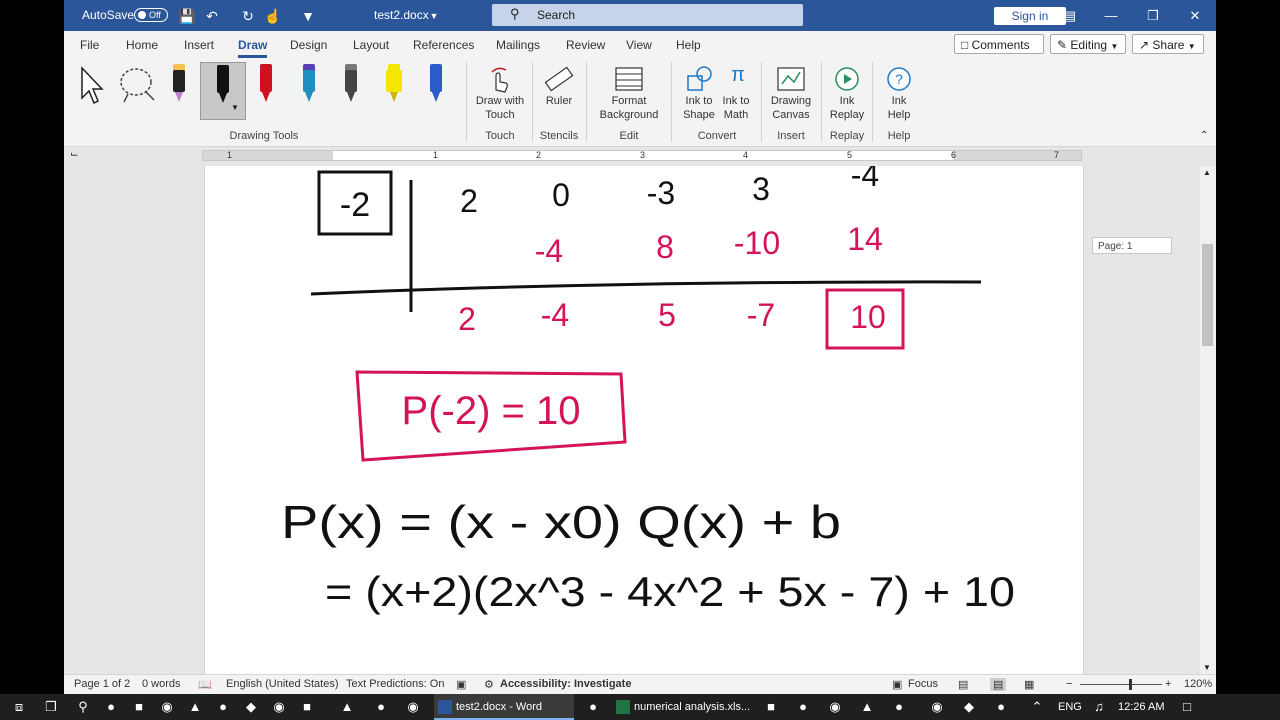 This screenshot has width=1280, height=720. Describe the element at coordinates (642, 155) in the screenshot. I see `horizontal-ruler: 1 1 2 3 4 5 6 7` at that location.